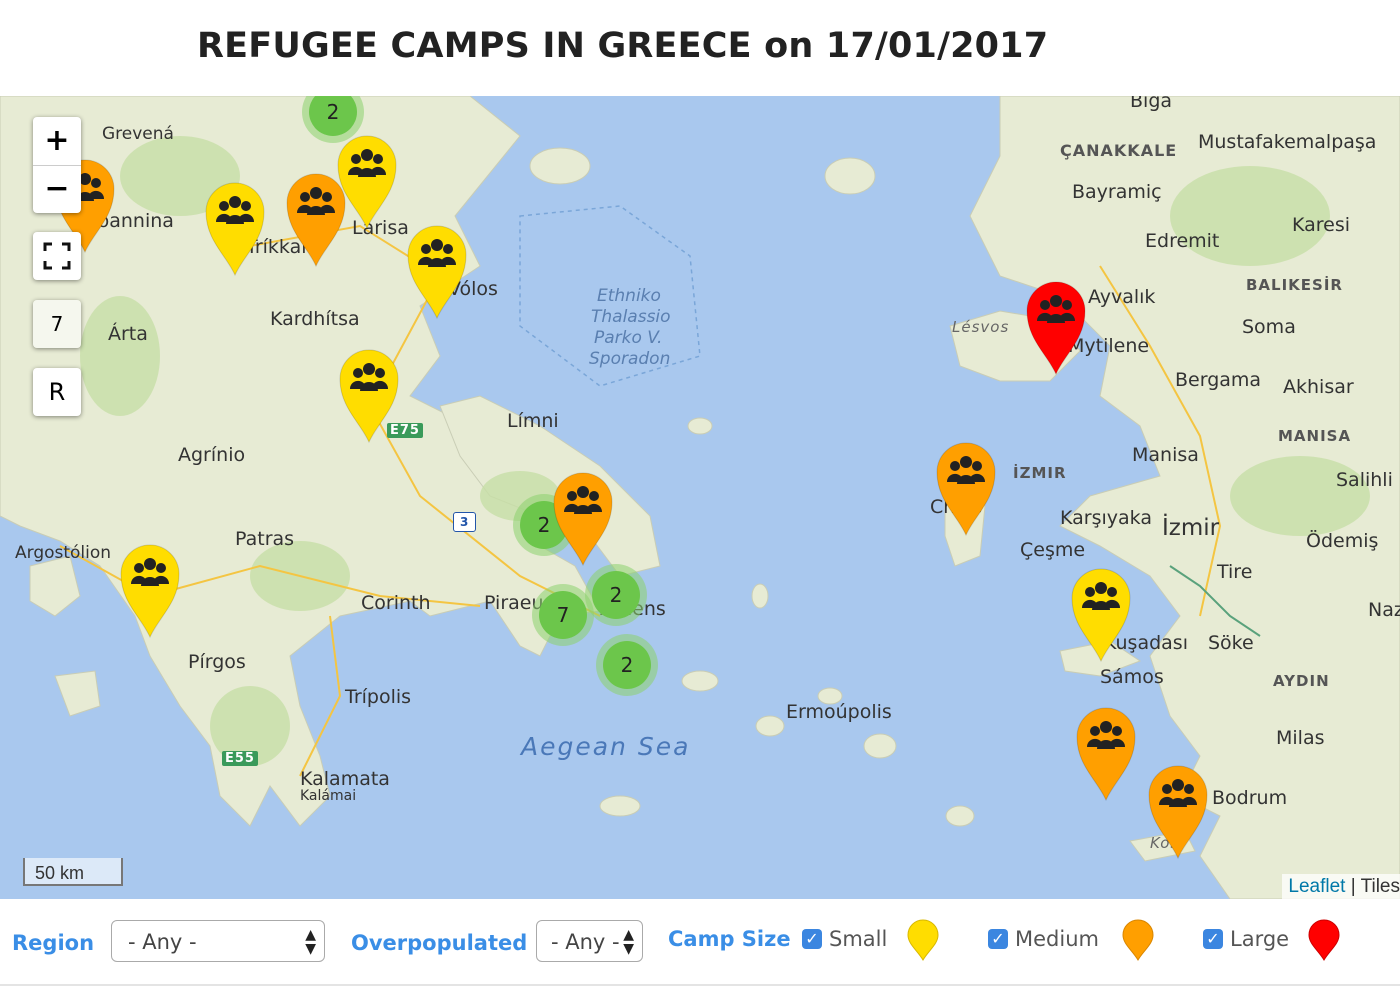 The height and width of the screenshot is (991, 1400). Describe the element at coordinates (1250, 798) in the screenshot. I see `place-label: Bodrum` at that location.